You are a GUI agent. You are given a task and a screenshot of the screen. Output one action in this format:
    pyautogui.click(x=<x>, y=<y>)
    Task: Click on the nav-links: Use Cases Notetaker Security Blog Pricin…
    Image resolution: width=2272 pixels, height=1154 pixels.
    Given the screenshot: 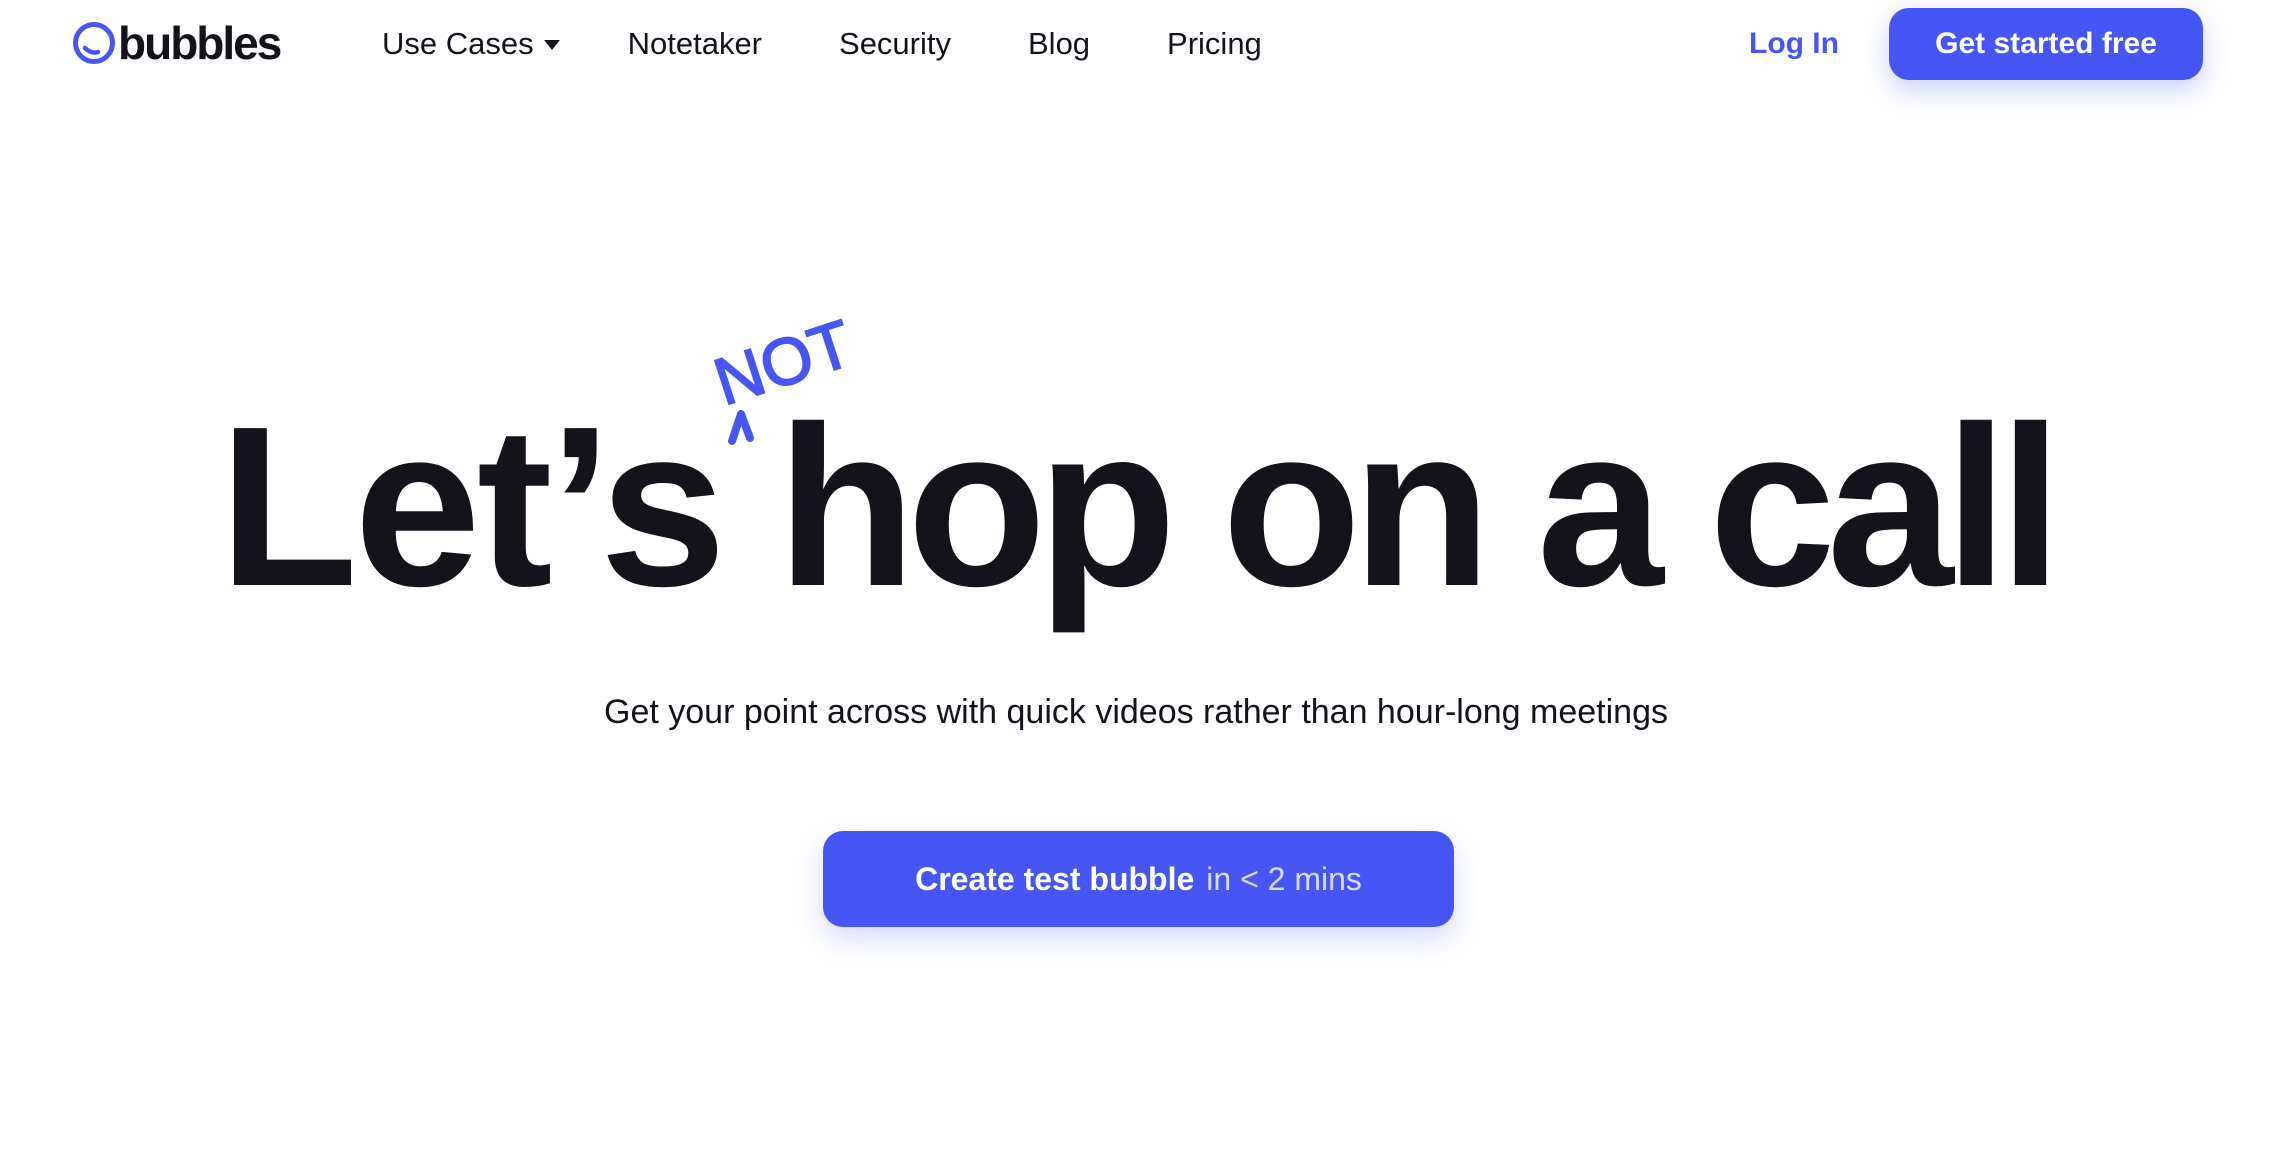 What is the action you would take?
    pyautogui.click(x=860, y=44)
    